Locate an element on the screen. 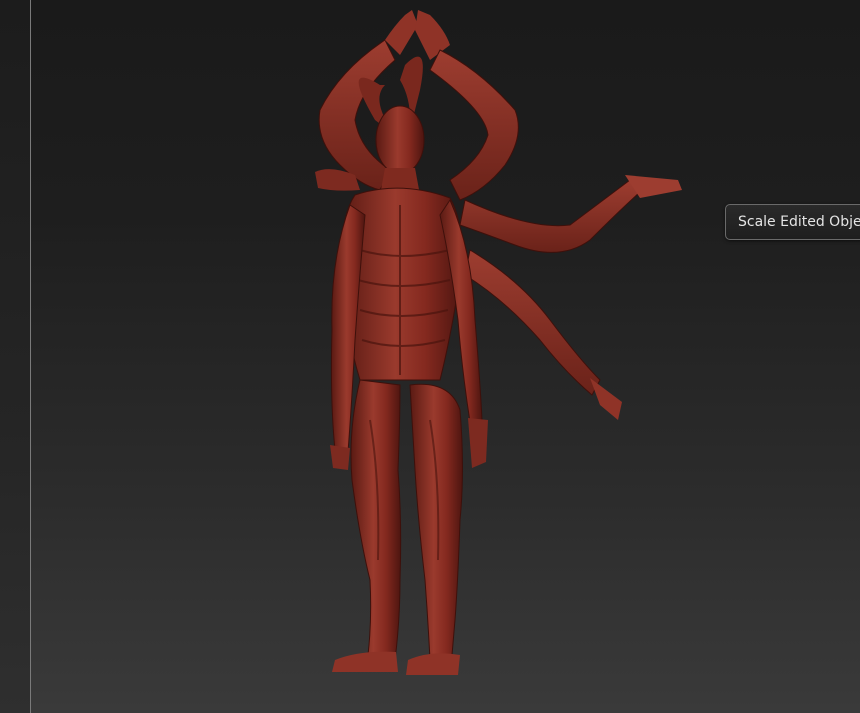  tooltip-text: Scale Edited Obje is located at coordinates (799, 222).